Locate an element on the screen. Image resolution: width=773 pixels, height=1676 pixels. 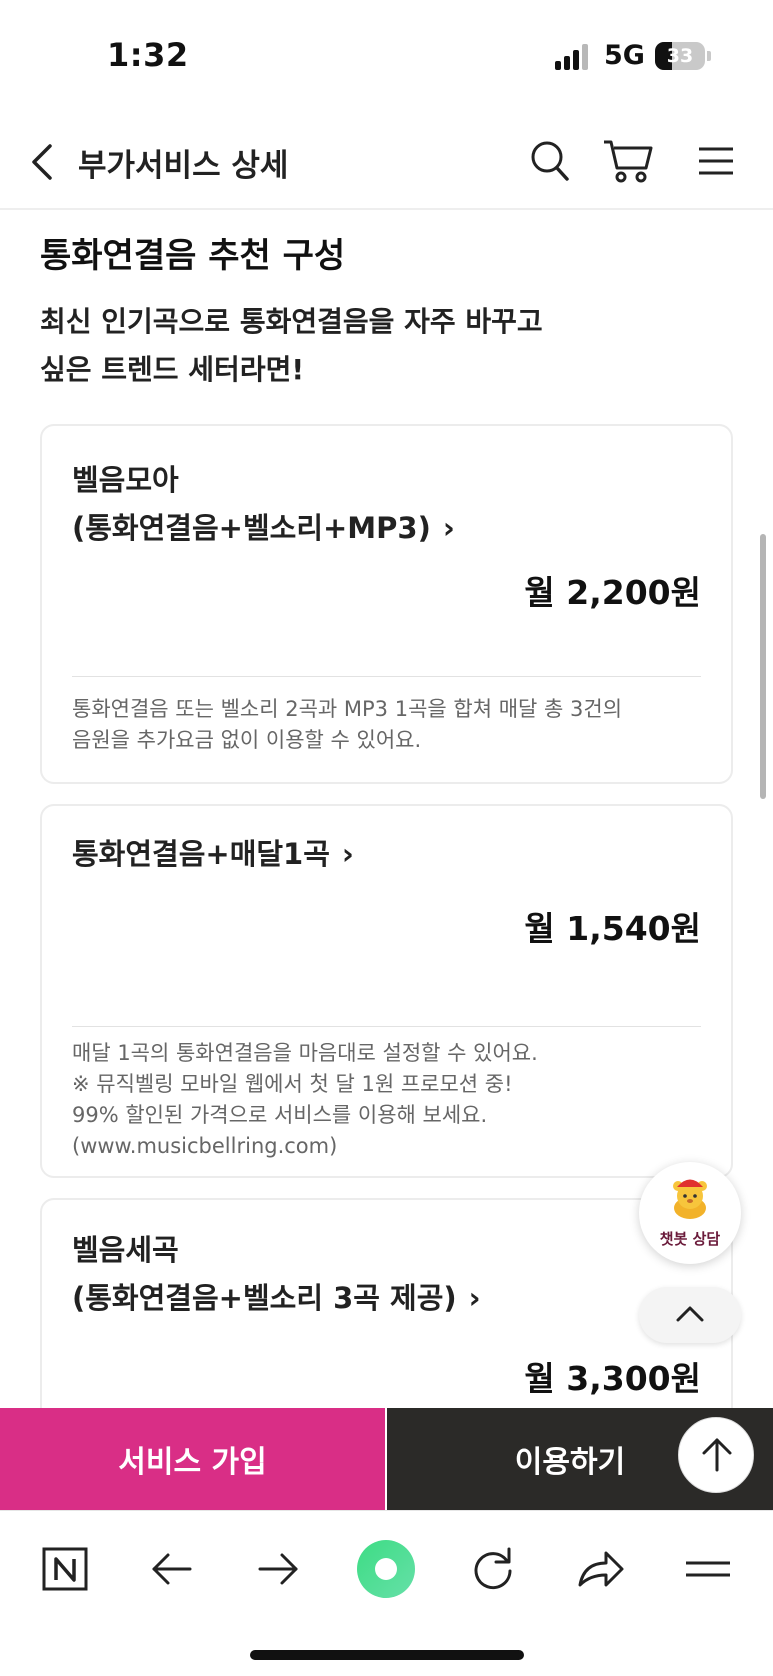
service-name-link: 통화연결음+매달1곡 › is located at coordinates (213, 854).